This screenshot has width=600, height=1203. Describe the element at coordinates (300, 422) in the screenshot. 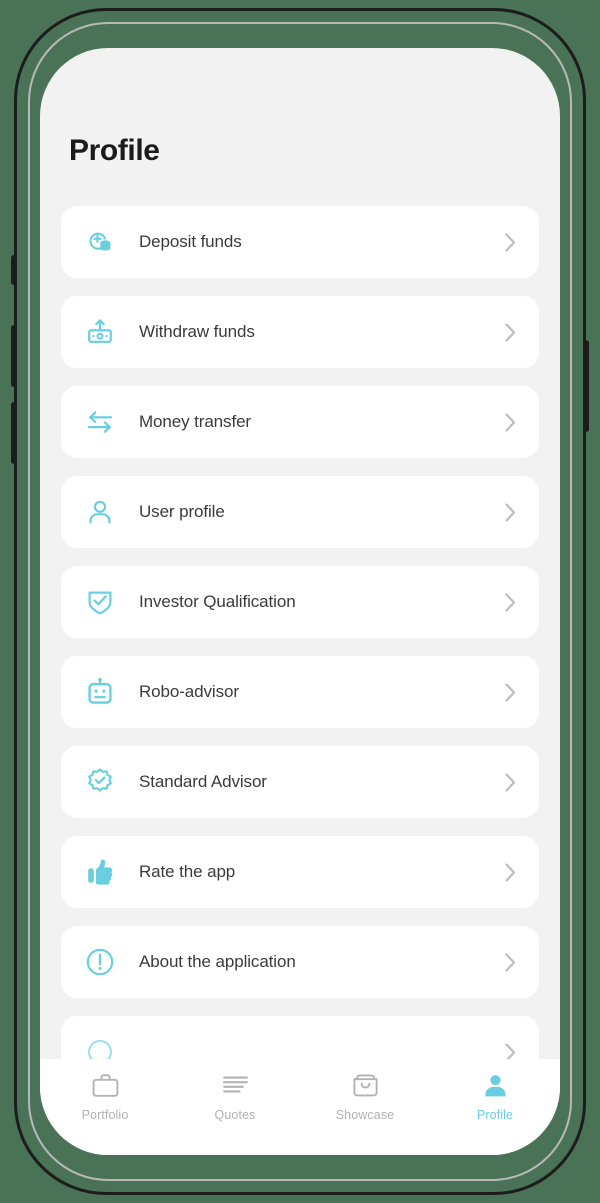

I see `menu-item-money-transfer: Money transfer` at that location.